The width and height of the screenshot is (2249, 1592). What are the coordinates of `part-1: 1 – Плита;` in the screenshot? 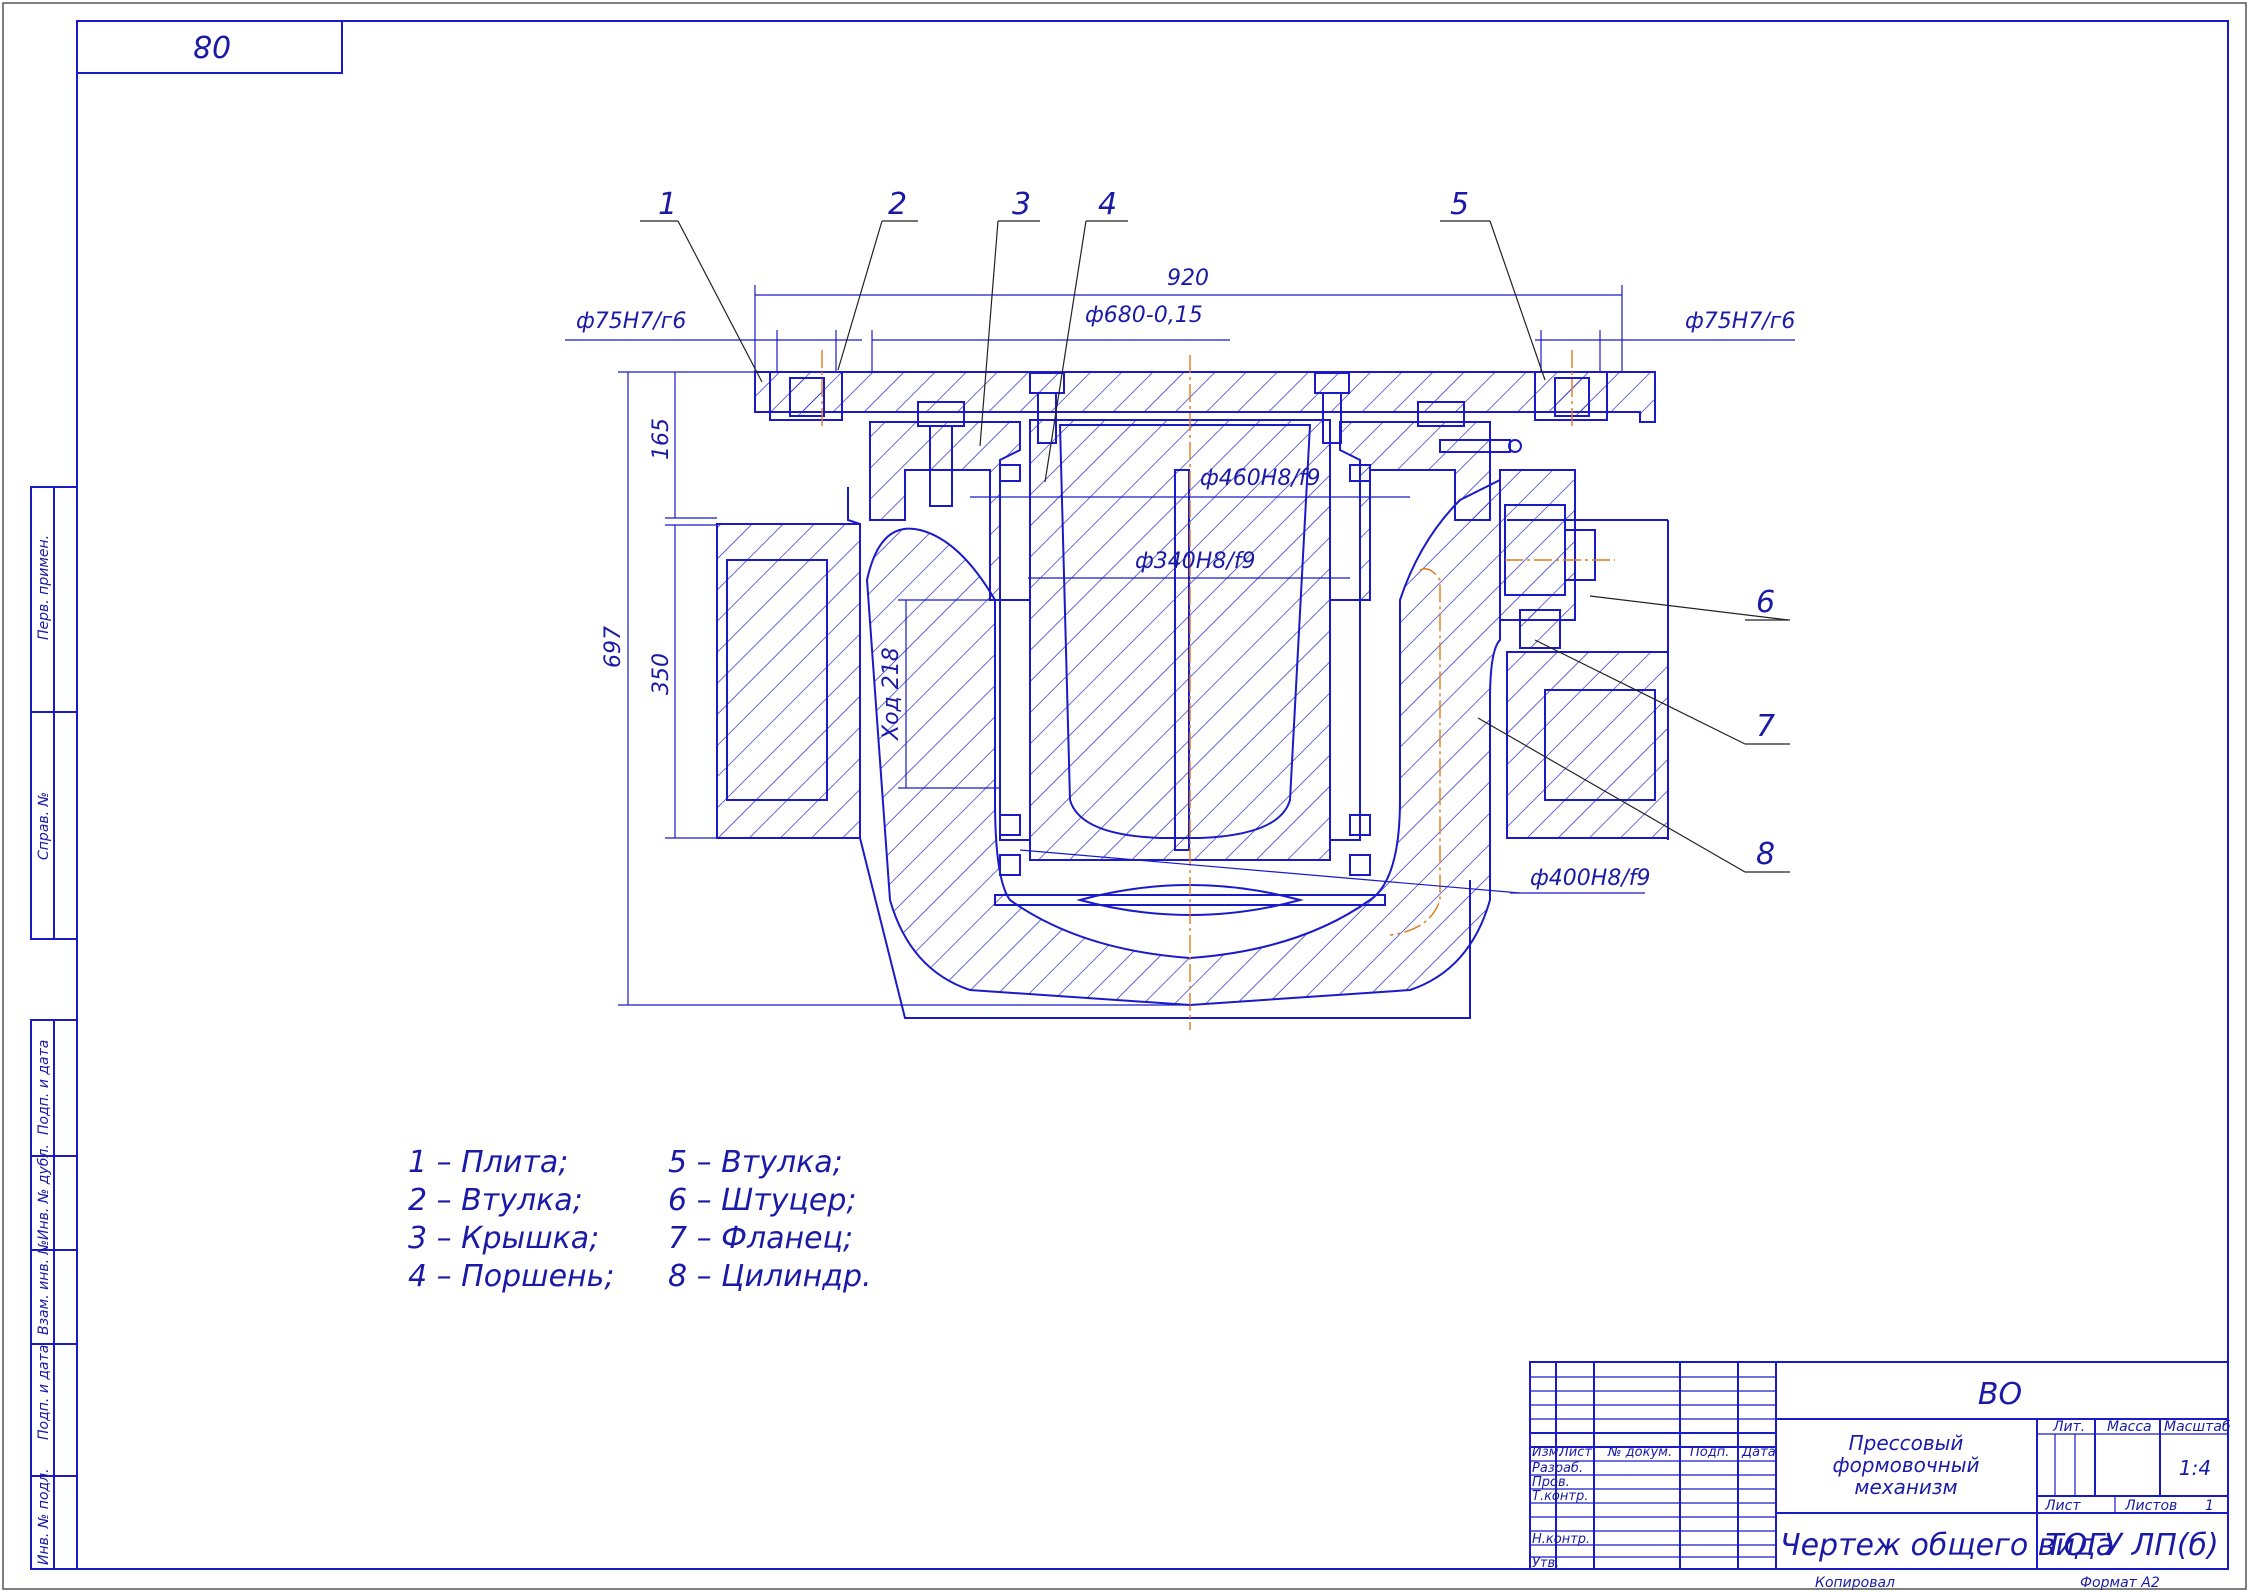 It's located at (488, 1162).